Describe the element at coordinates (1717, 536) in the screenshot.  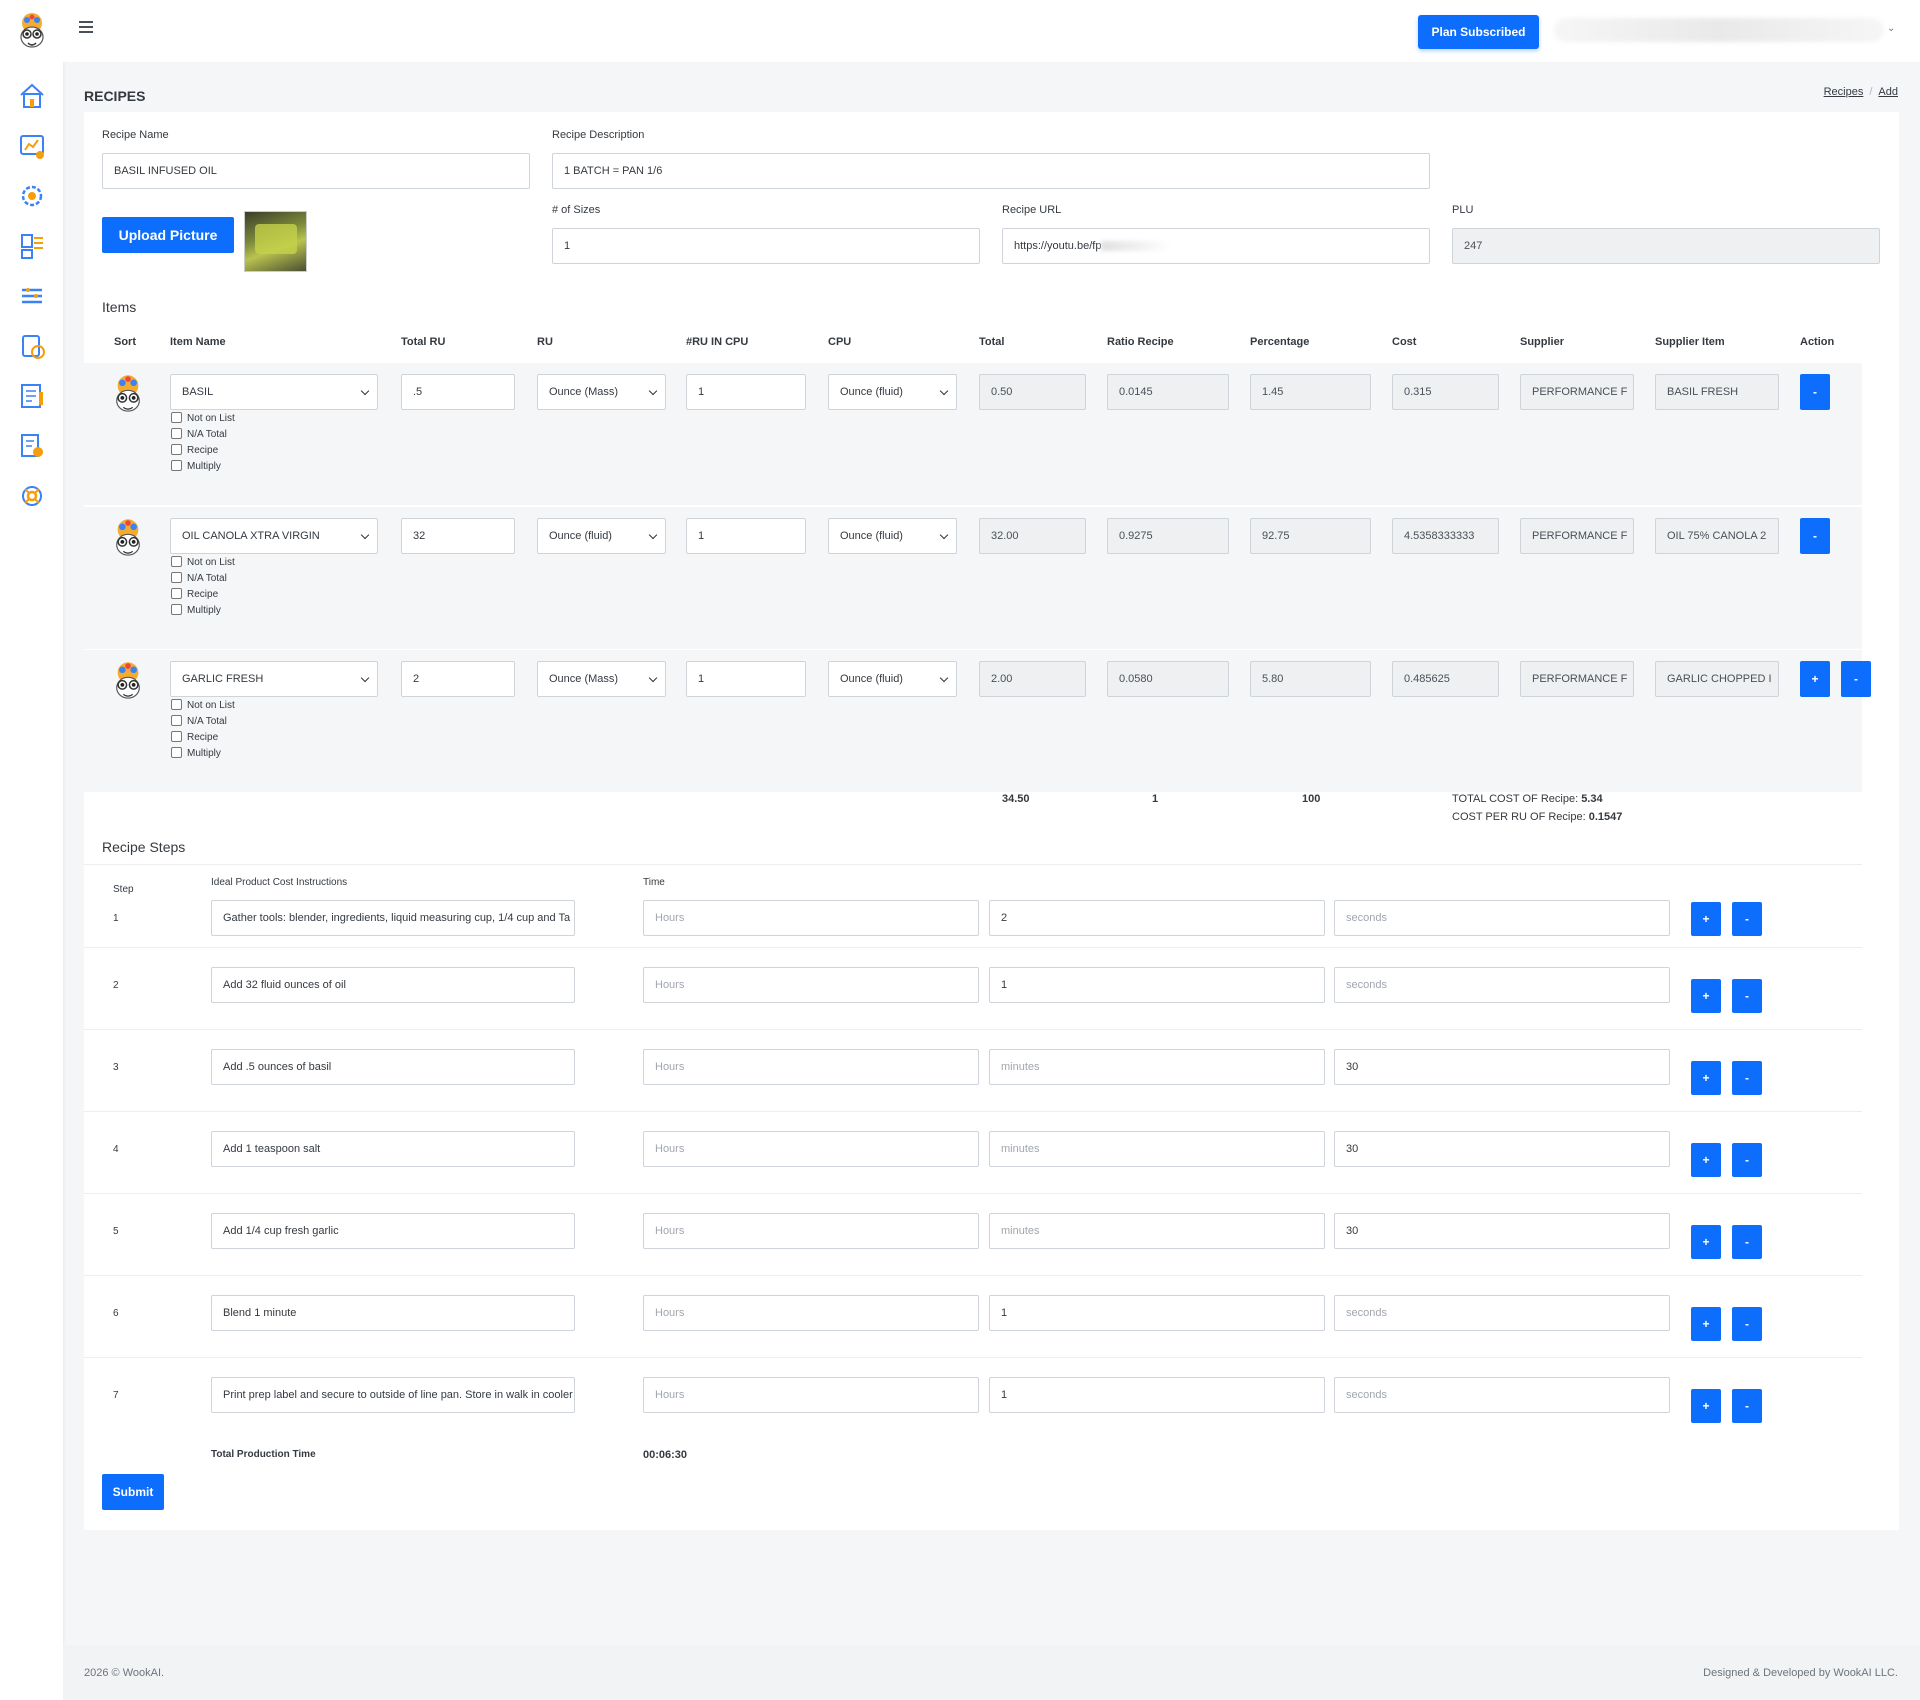
I see `supplier-item-field: OIL 75% CANOLA 2` at that location.